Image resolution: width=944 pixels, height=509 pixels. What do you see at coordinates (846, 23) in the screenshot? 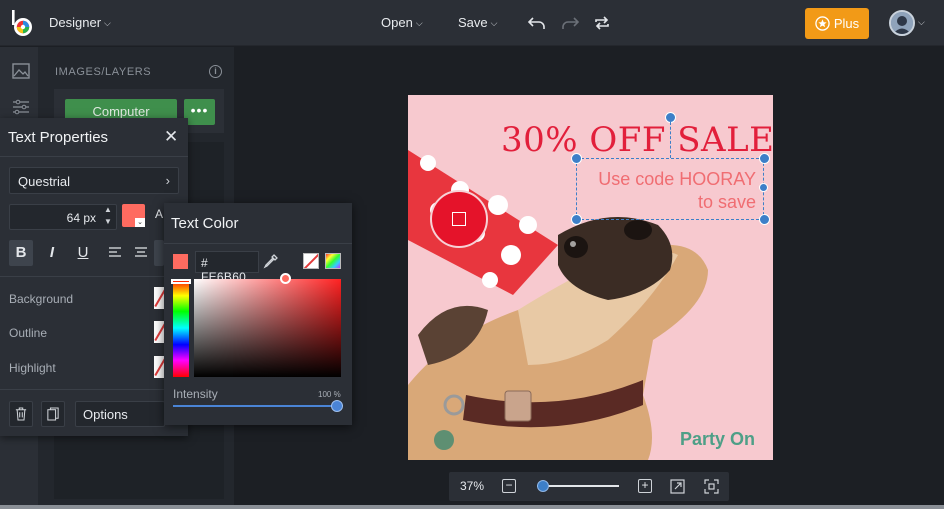
I see `plus-label: Plus` at bounding box center [846, 23].